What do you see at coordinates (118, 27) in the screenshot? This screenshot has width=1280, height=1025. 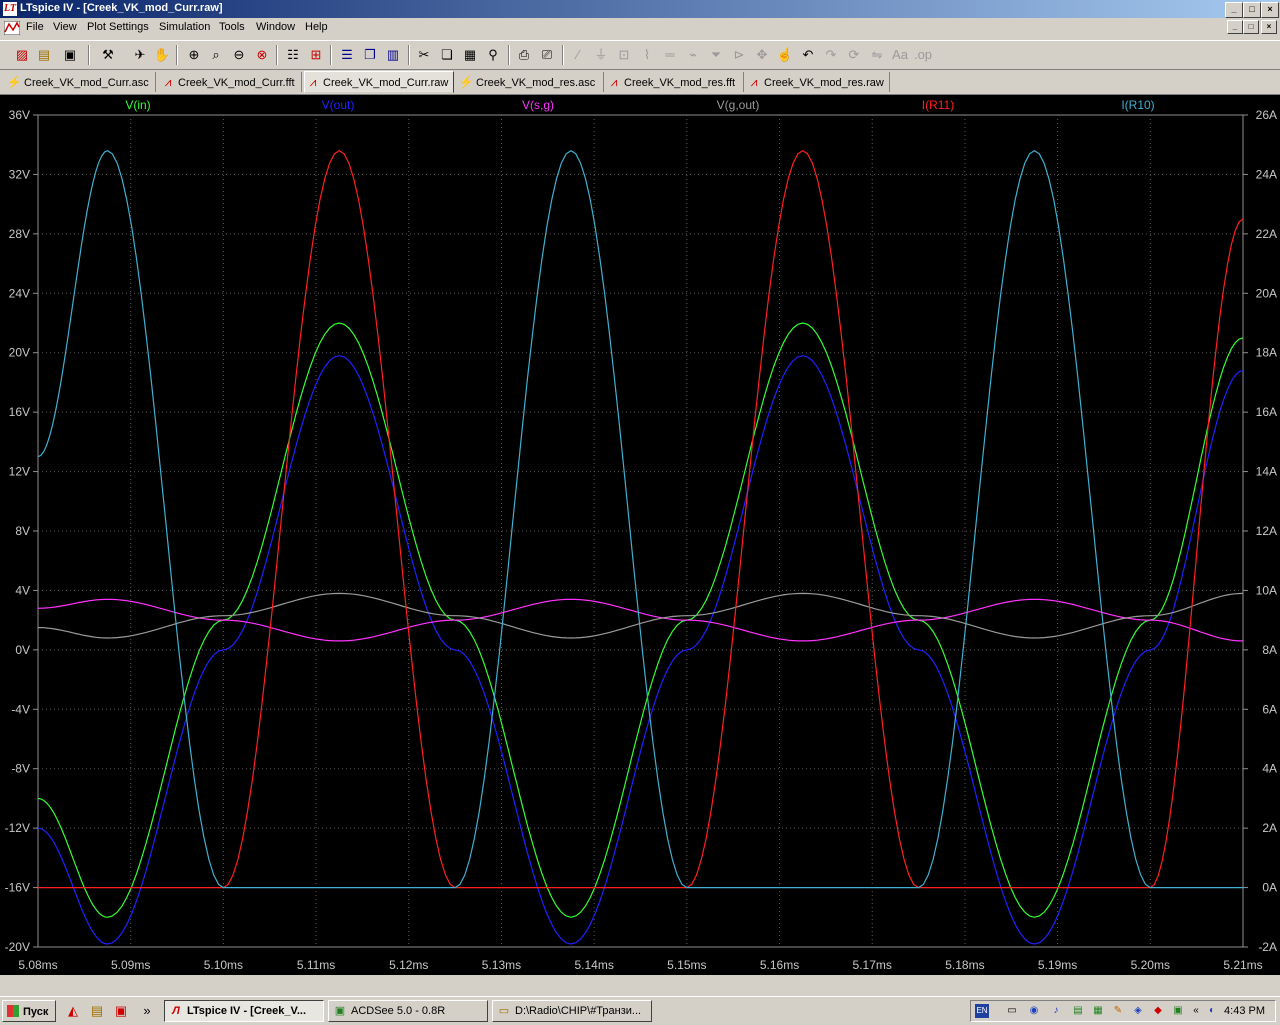 I see `menu-plot-settings: Plot Settings` at bounding box center [118, 27].